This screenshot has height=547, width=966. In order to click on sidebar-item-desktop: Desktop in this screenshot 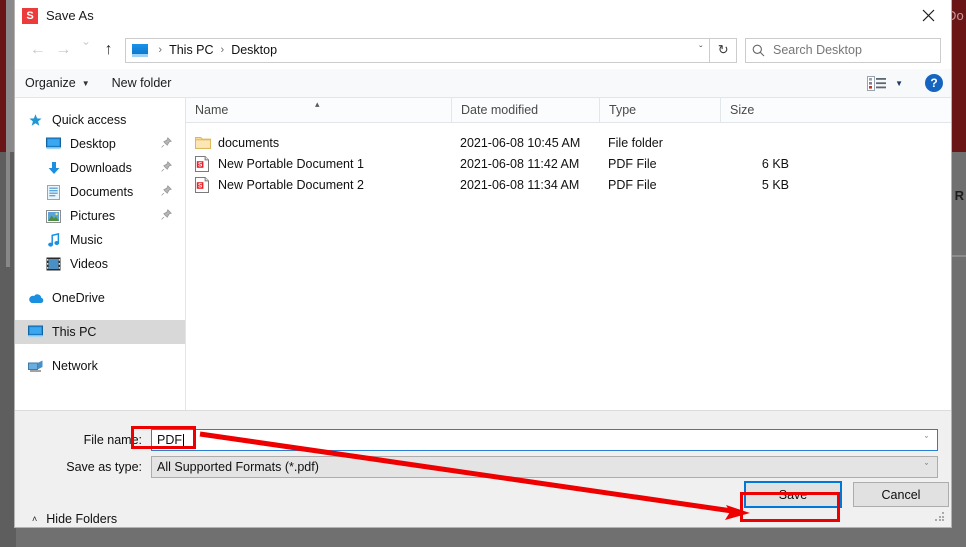, I will do `click(100, 144)`.